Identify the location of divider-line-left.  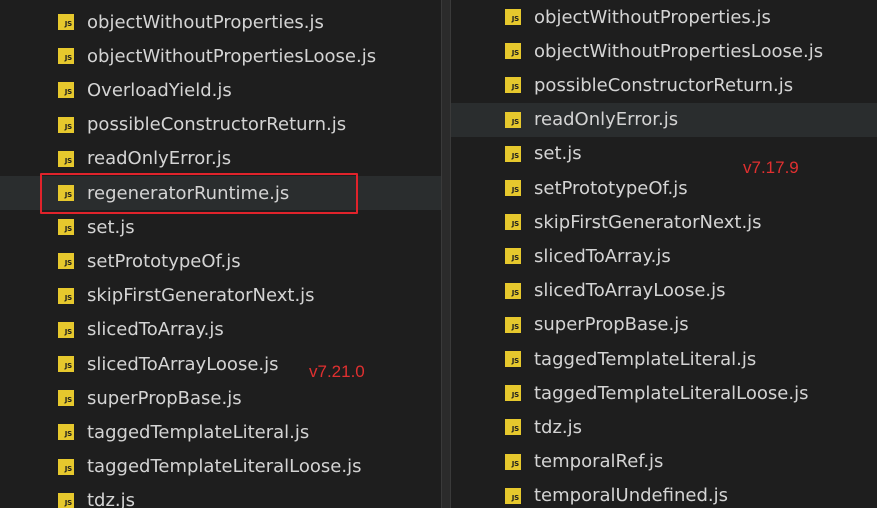
(441, 254).